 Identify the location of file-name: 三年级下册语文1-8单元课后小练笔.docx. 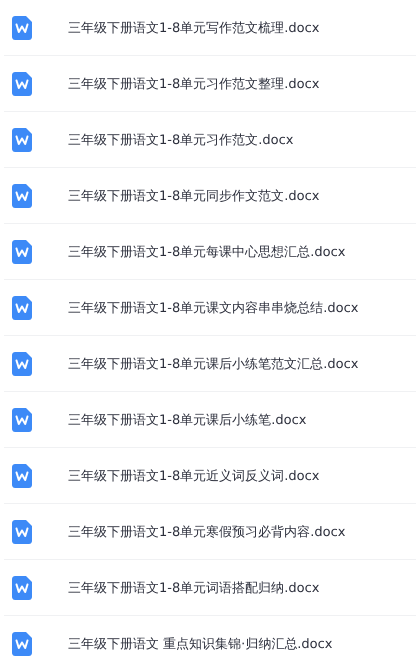
(187, 419).